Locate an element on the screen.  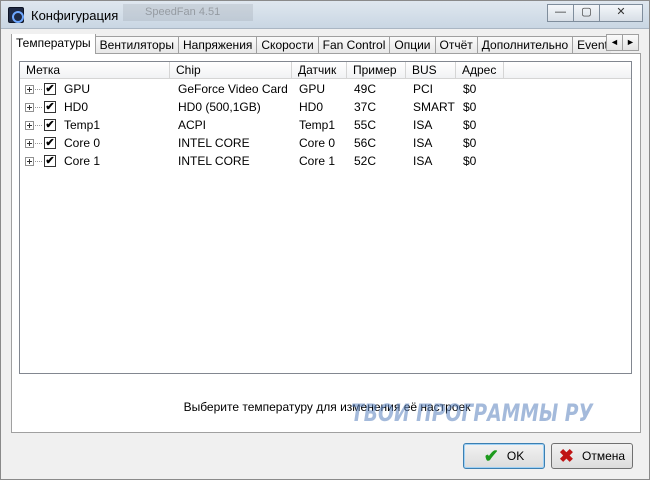
cell-chip: HD0 (500,1GB) is located at coordinates (219, 107).